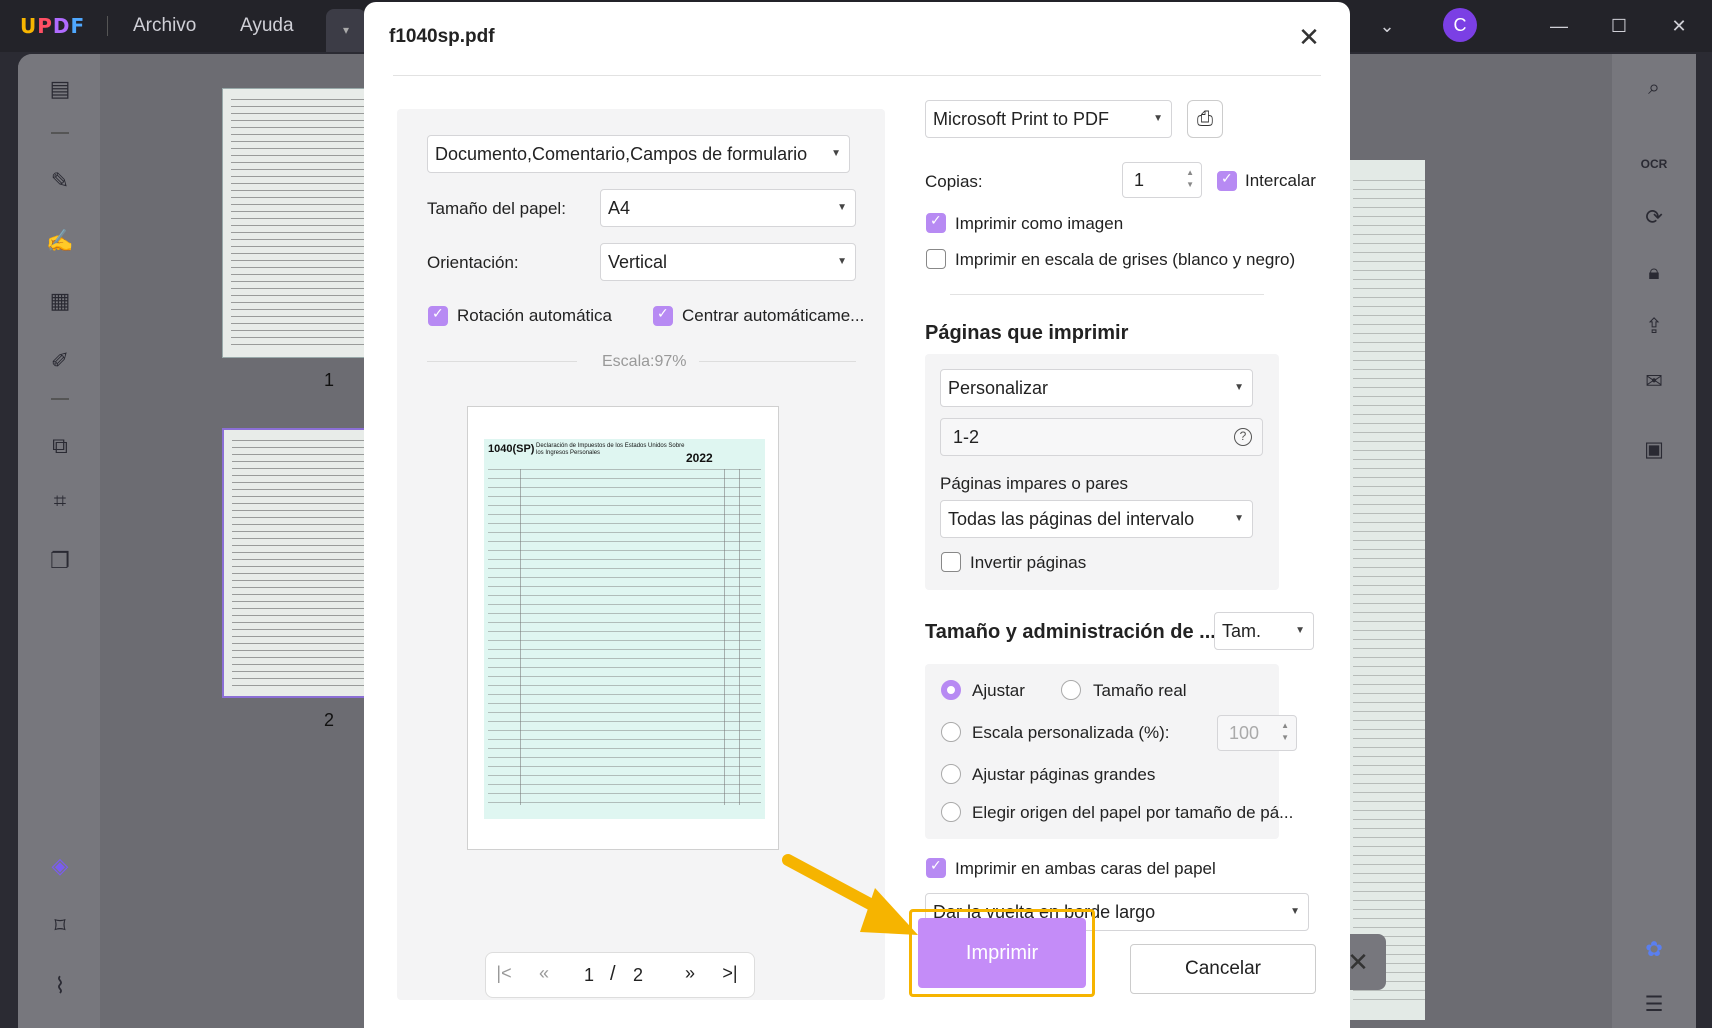  What do you see at coordinates (951, 812) in the screenshot?
I see `paper-source-radio` at bounding box center [951, 812].